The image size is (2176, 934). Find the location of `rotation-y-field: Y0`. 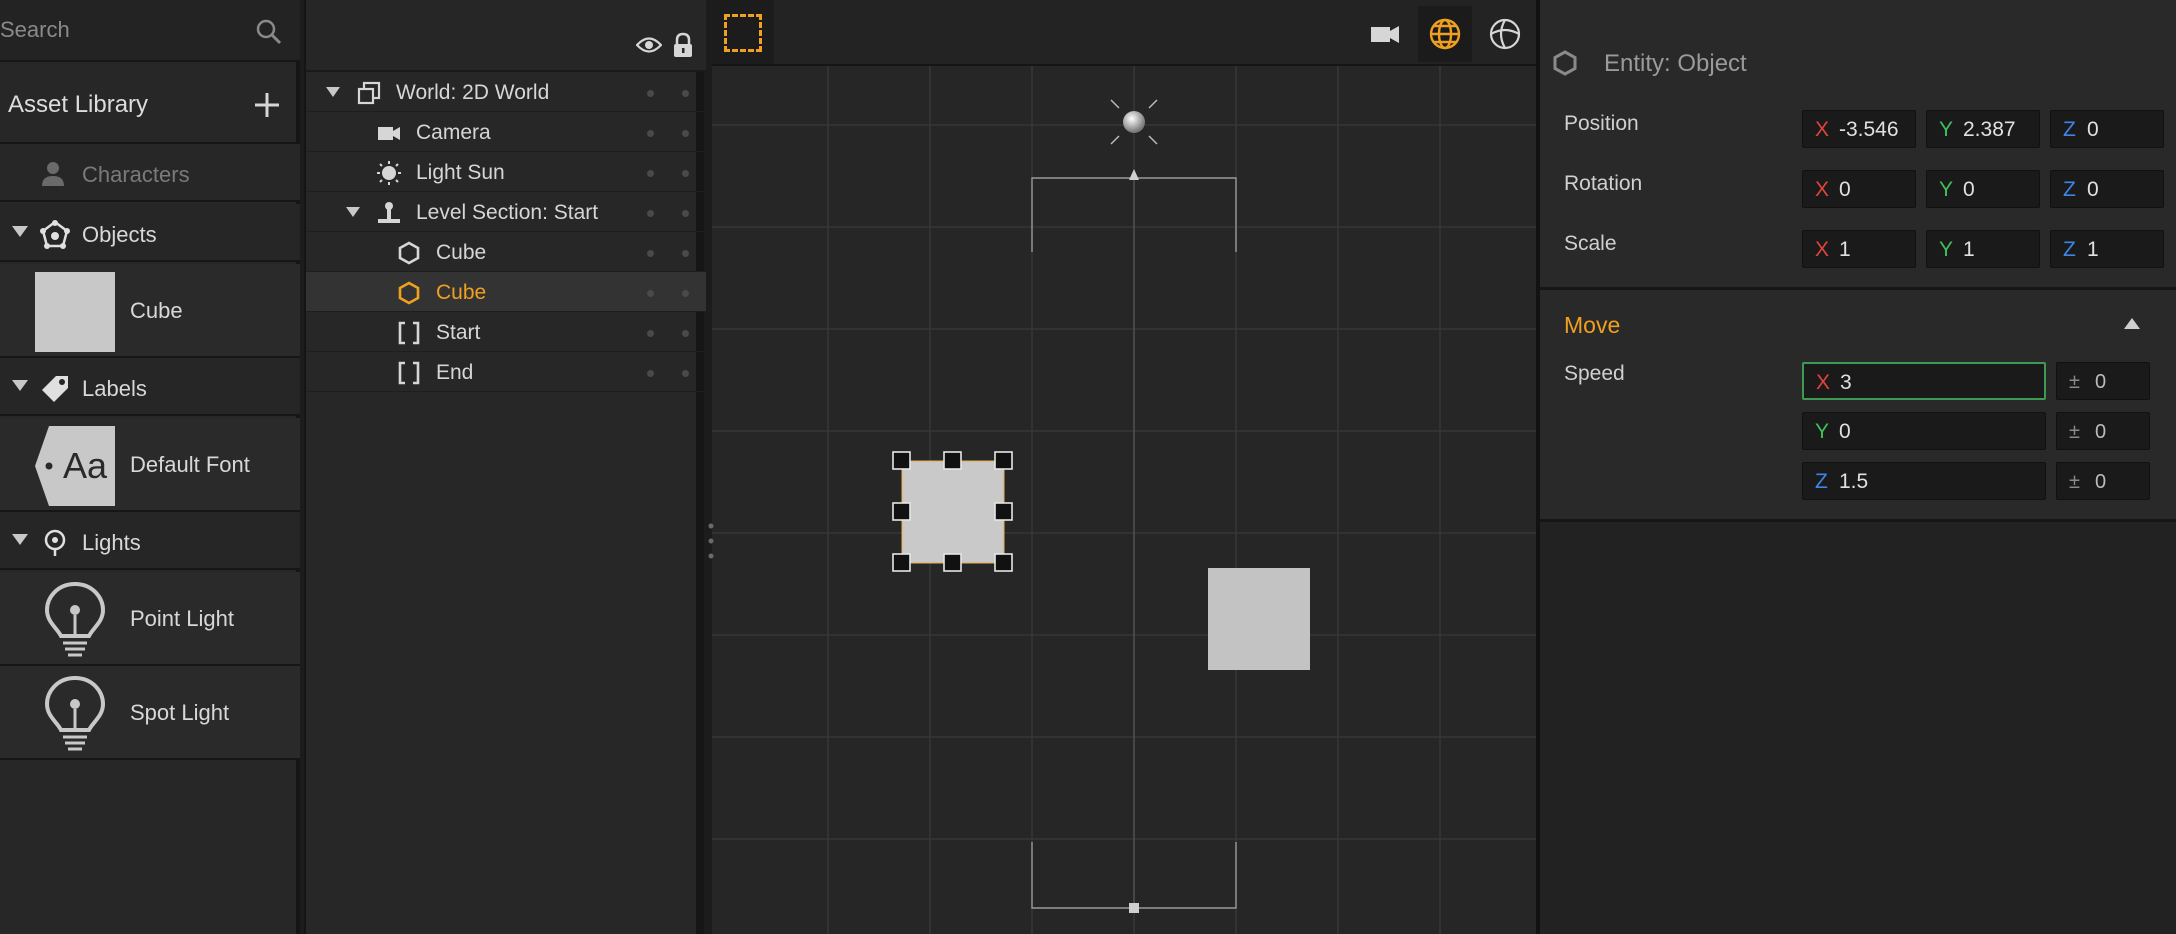

rotation-y-field: Y0 is located at coordinates (1983, 189).